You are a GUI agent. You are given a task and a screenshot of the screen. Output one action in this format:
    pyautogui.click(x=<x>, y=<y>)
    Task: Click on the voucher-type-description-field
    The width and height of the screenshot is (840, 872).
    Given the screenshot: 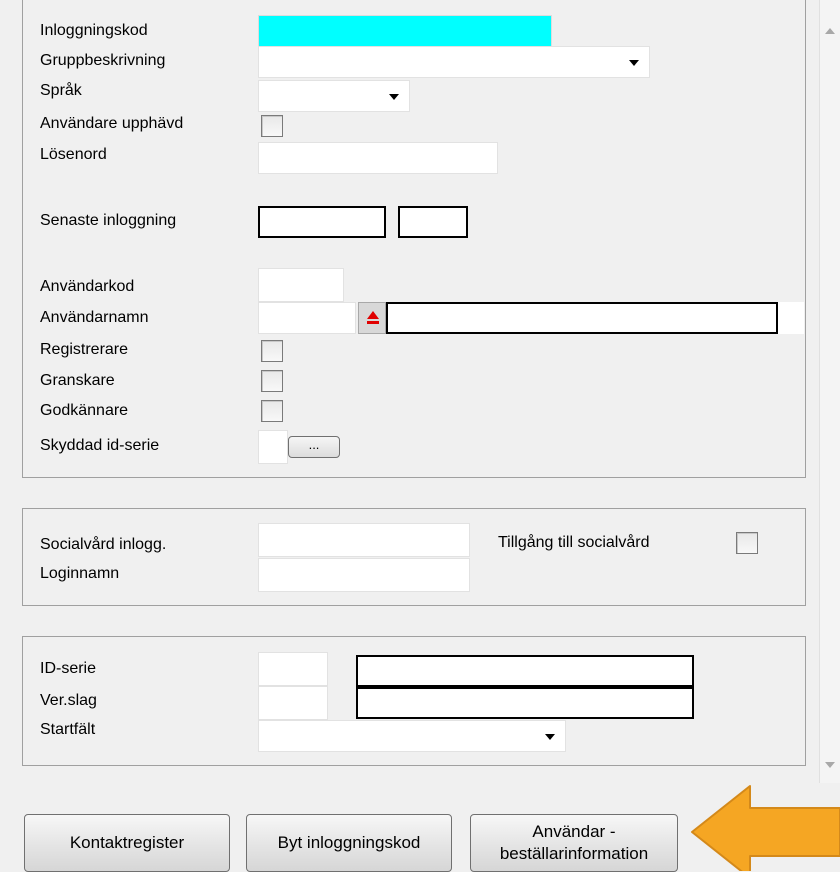 What is the action you would take?
    pyautogui.click(x=525, y=703)
    